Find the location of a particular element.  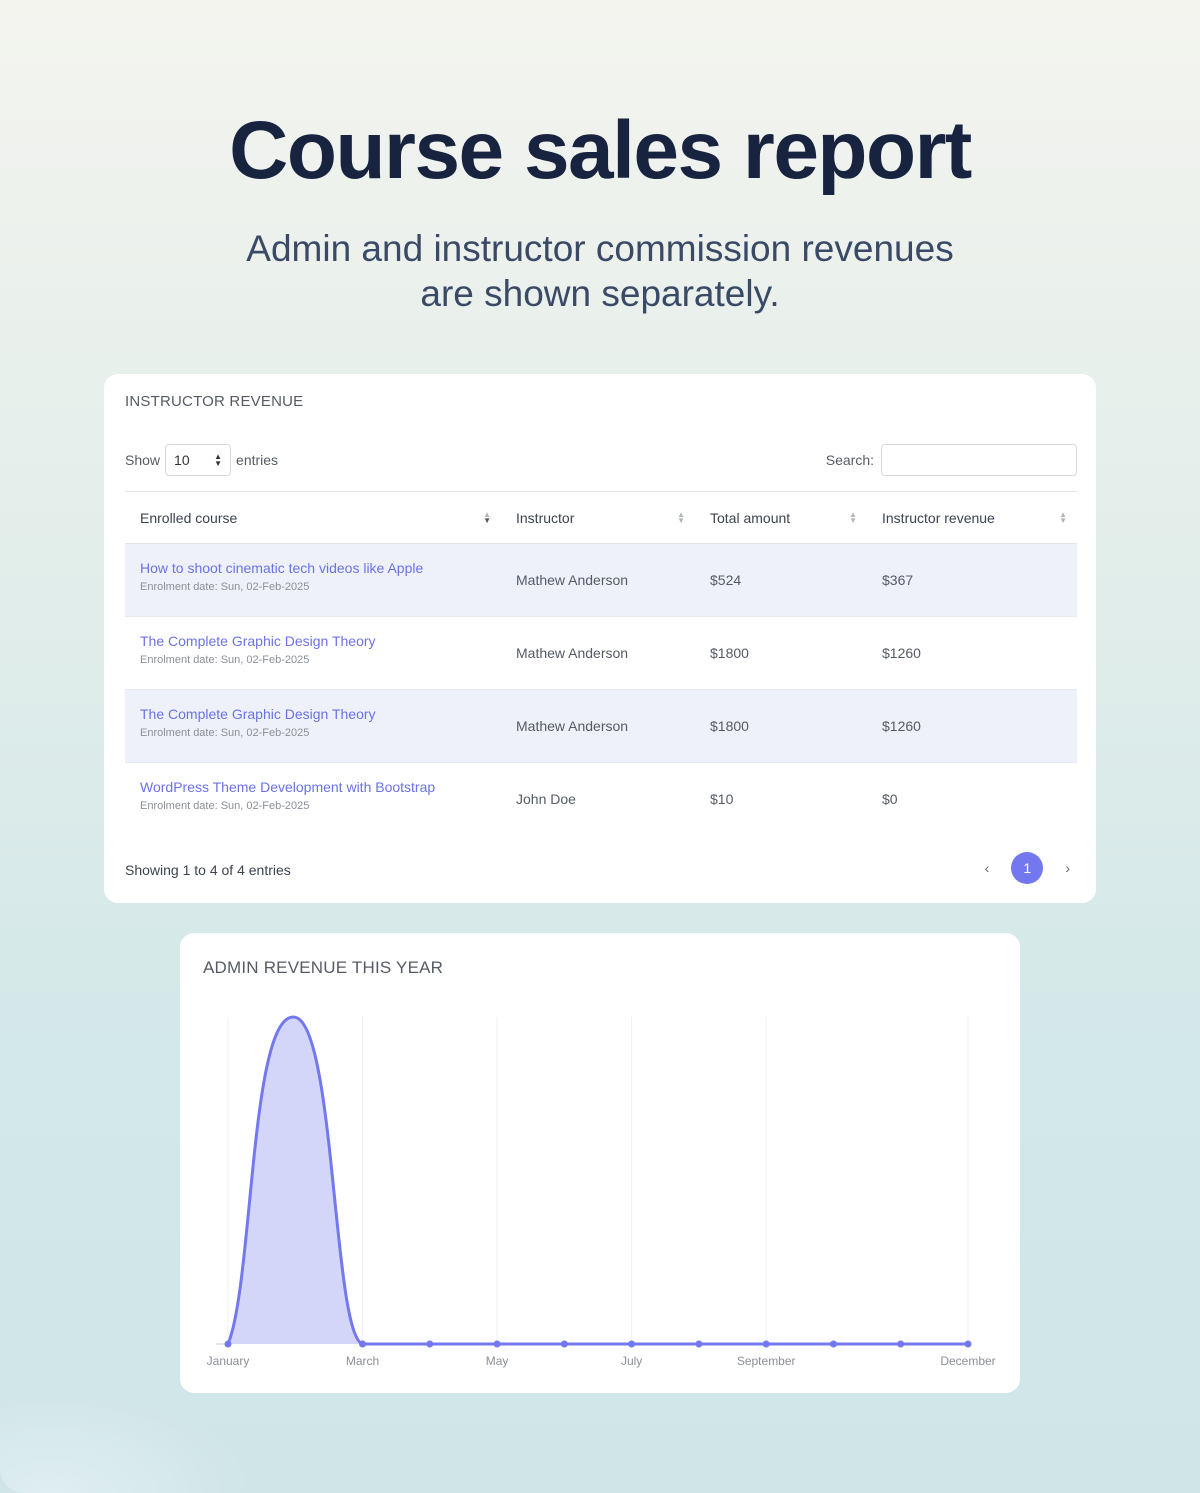

column-header-course: Enrolled course ▲ ▼ is located at coordinates (313, 517).